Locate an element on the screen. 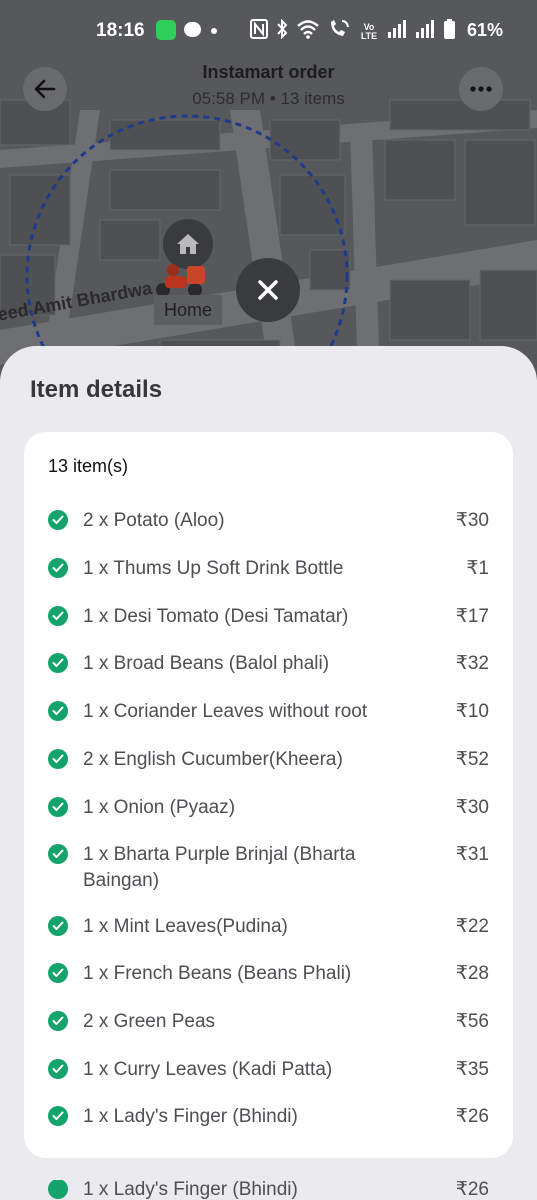 The width and height of the screenshot is (537, 1200). item-price: ₹35 is located at coordinates (472, 1069).